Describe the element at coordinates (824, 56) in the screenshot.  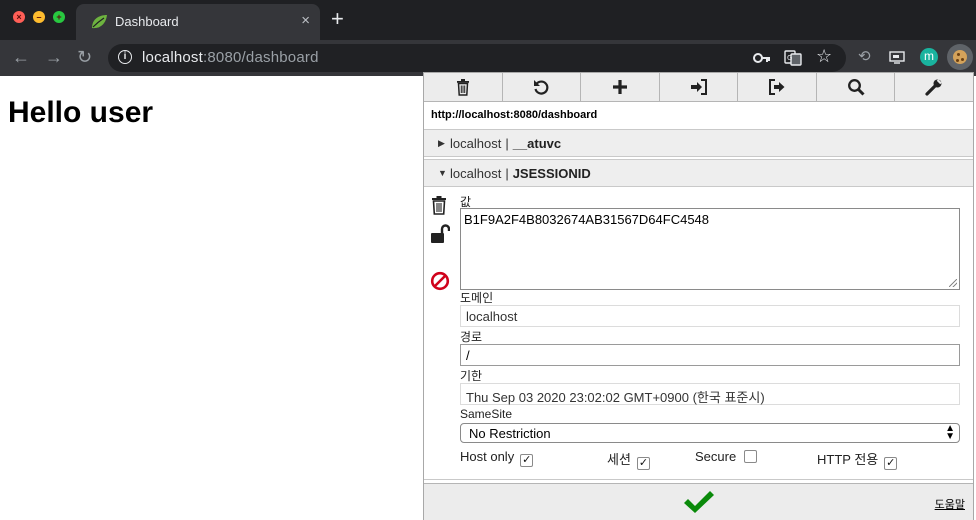
I see `bookmark-star-icon: ☆` at that location.